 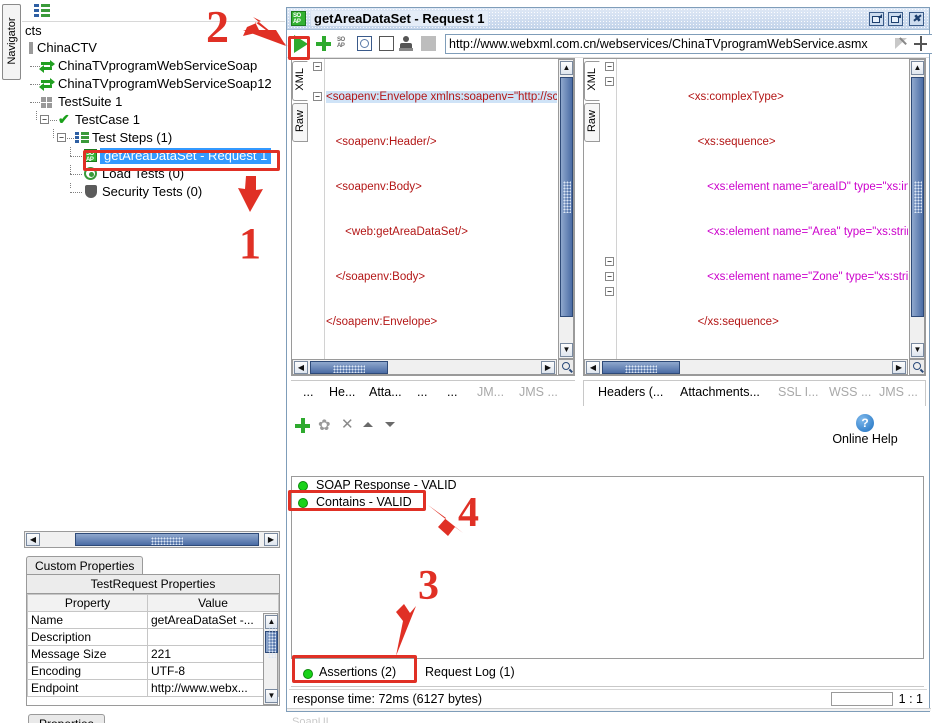 I want to click on response-hscrollbar: ◀ ▶, so click(x=746, y=367).